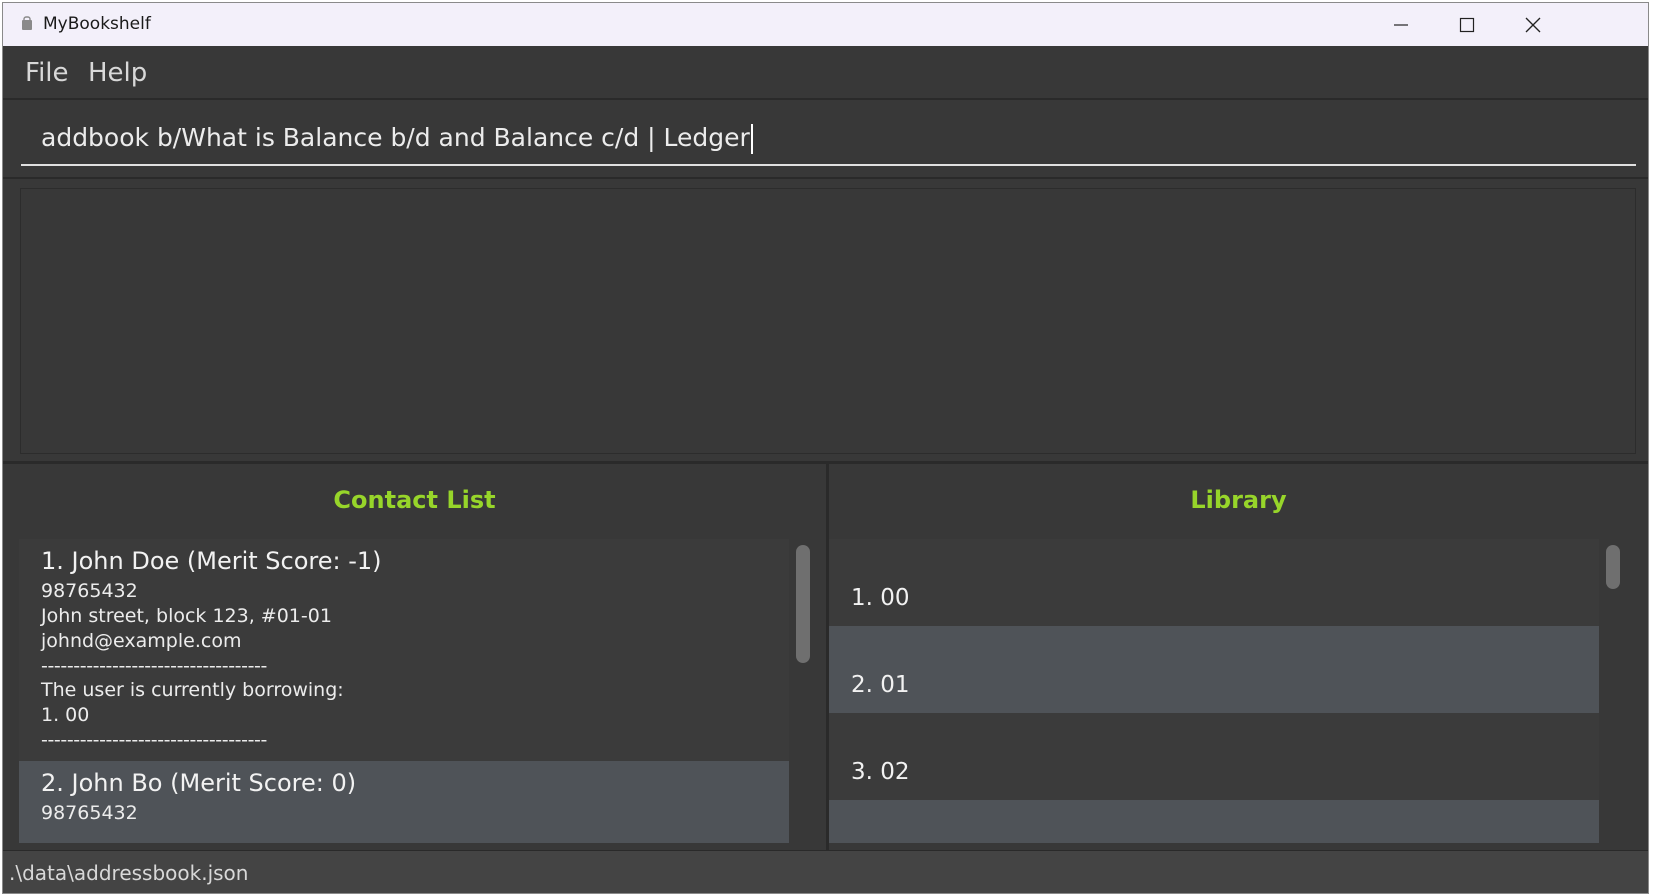 This screenshot has height=896, width=1653. What do you see at coordinates (65, 715) in the screenshot?
I see `borrowed-book: 1. 00` at bounding box center [65, 715].